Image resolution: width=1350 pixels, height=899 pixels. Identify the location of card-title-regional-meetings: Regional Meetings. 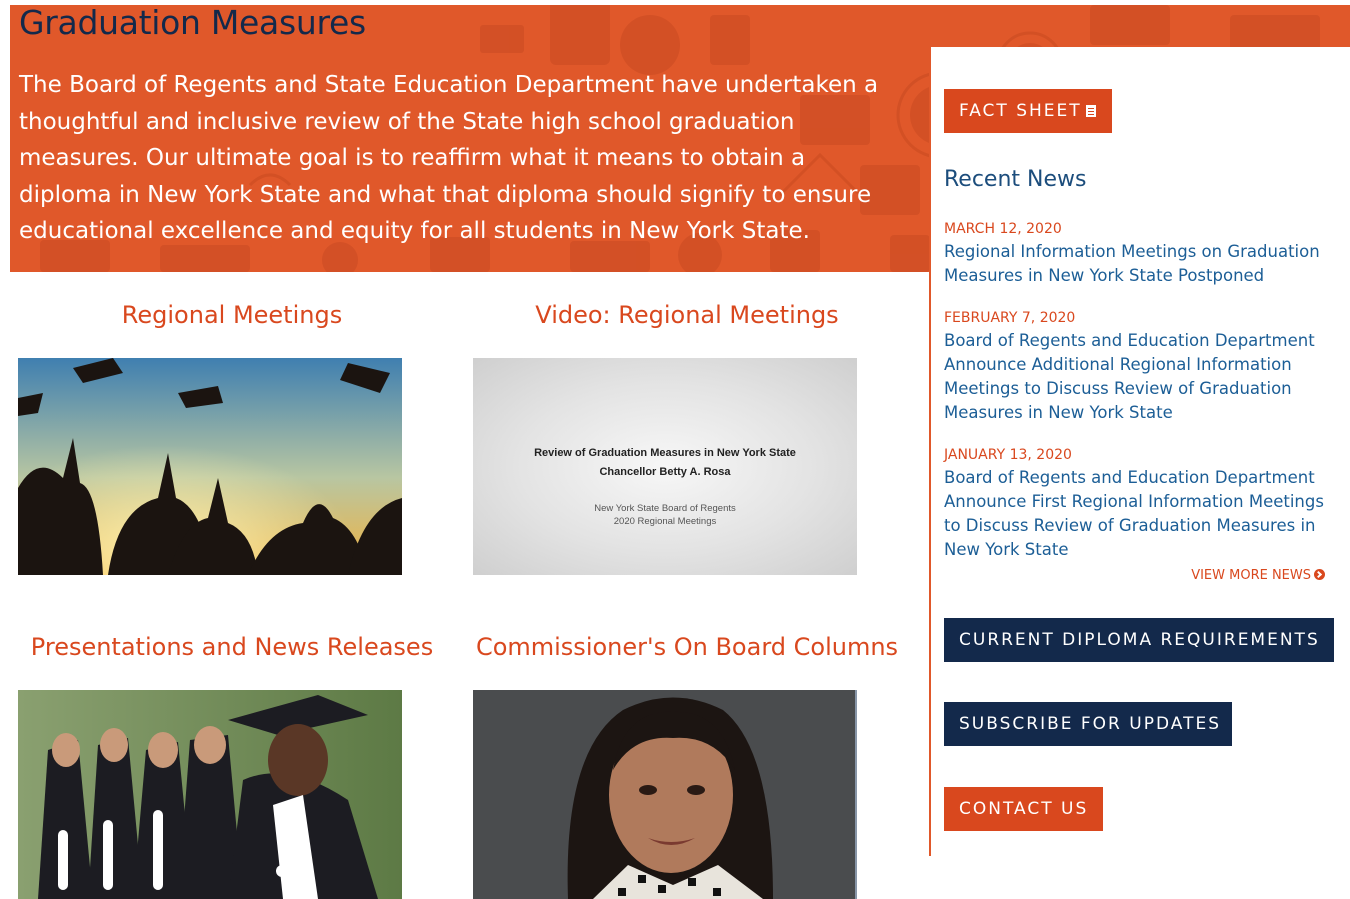
(232, 315).